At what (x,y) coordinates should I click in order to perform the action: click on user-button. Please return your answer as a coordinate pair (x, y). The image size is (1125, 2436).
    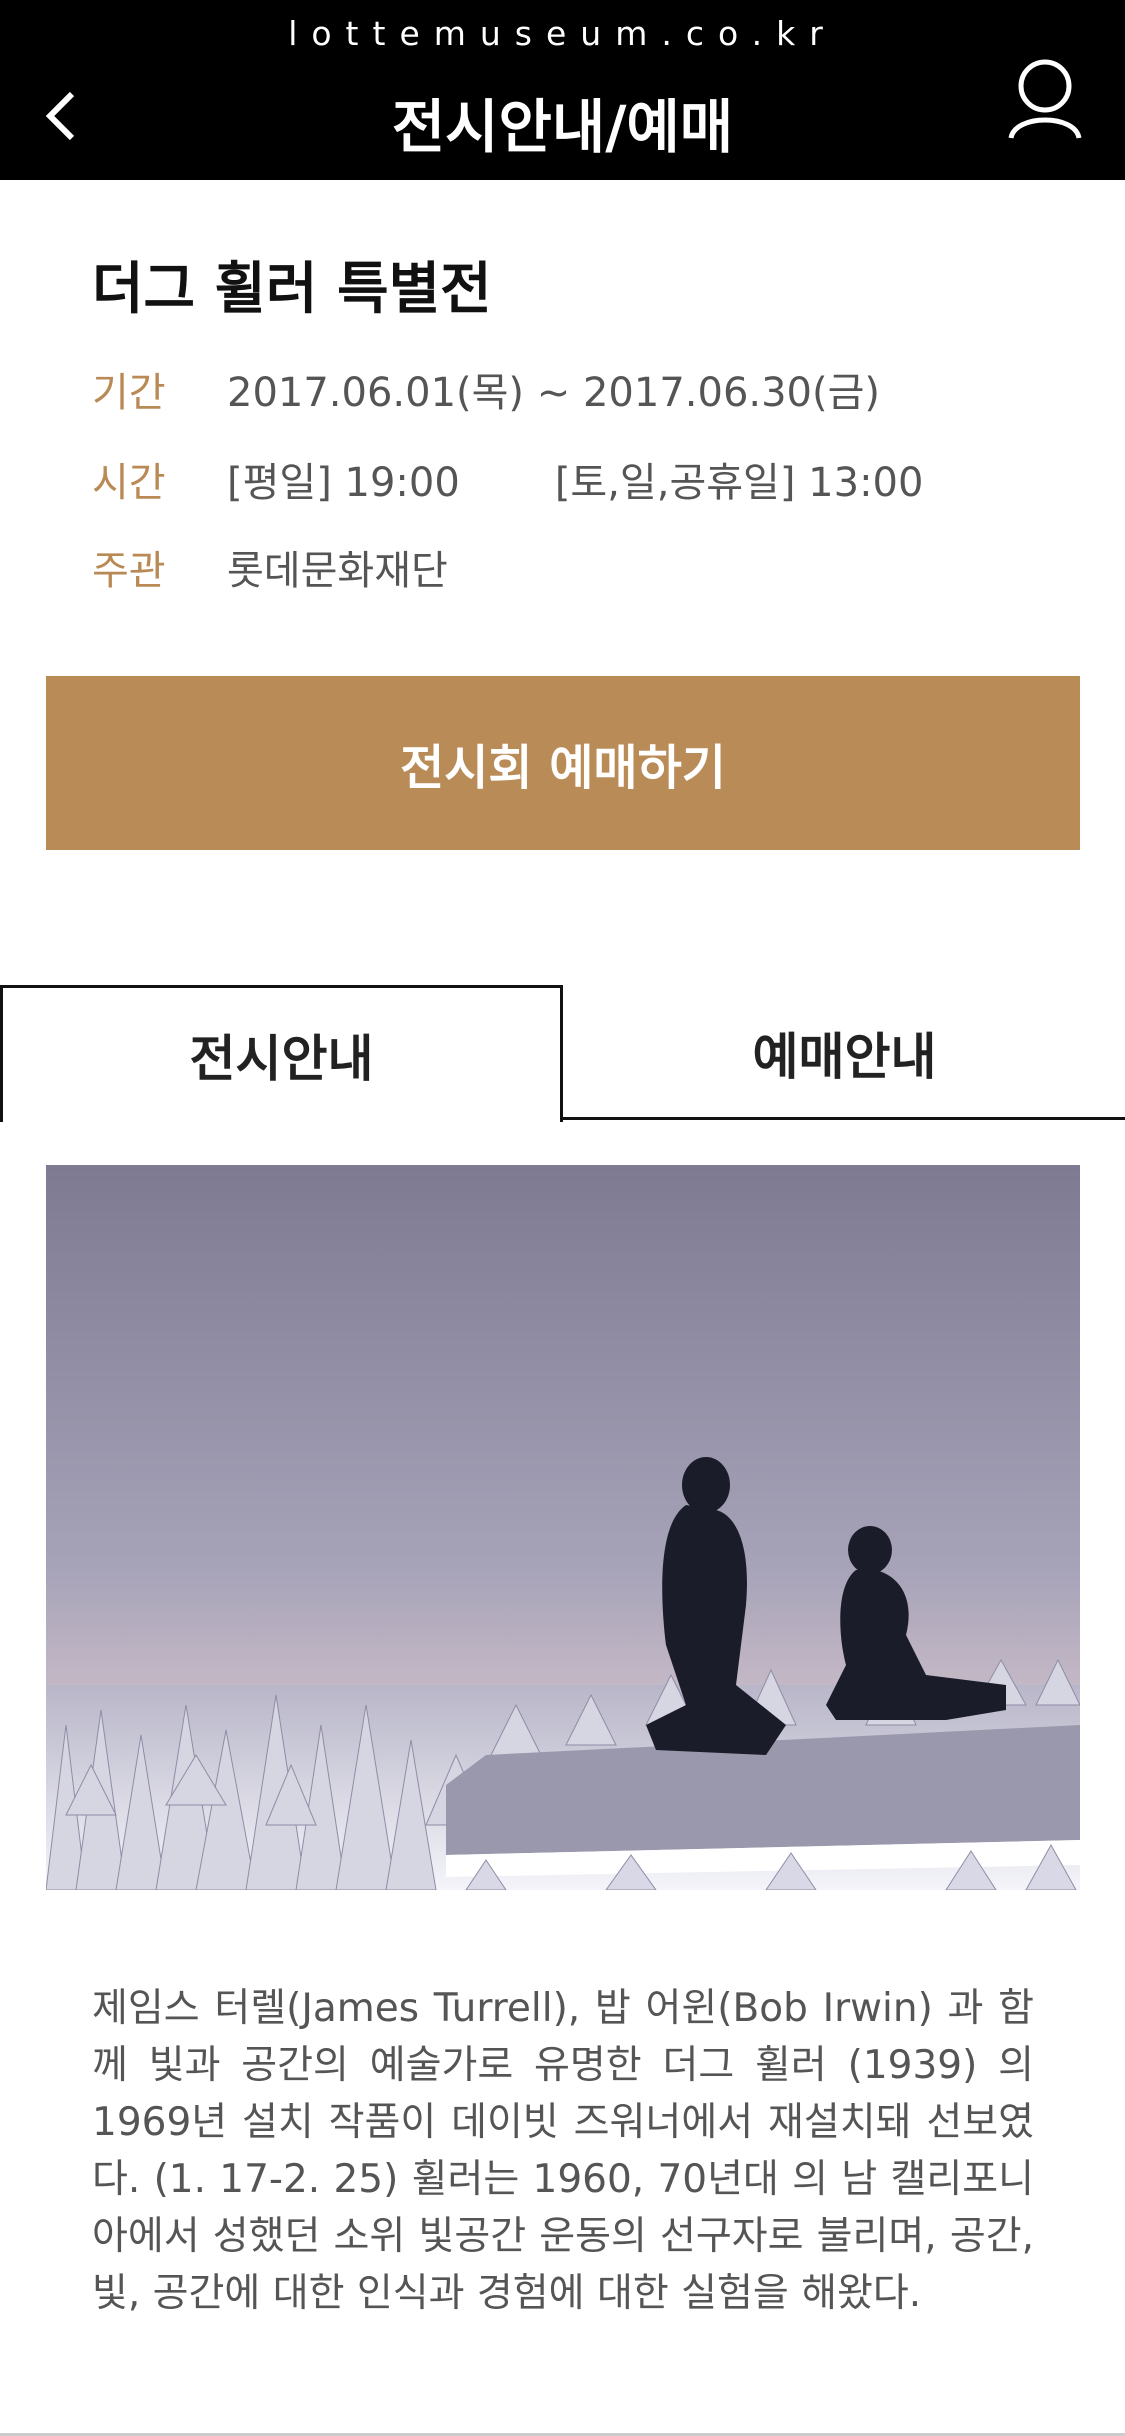
    Looking at the image, I should click on (1045, 99).